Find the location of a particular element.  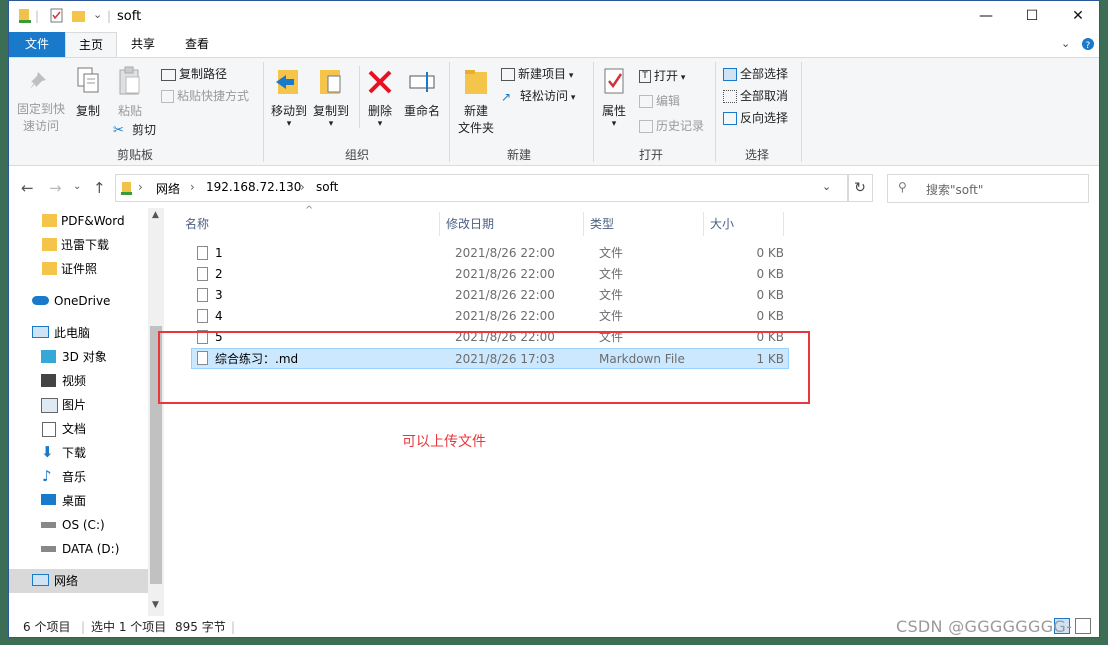

address-dropdown-icon: ⌄ is located at coordinates (826, 186).